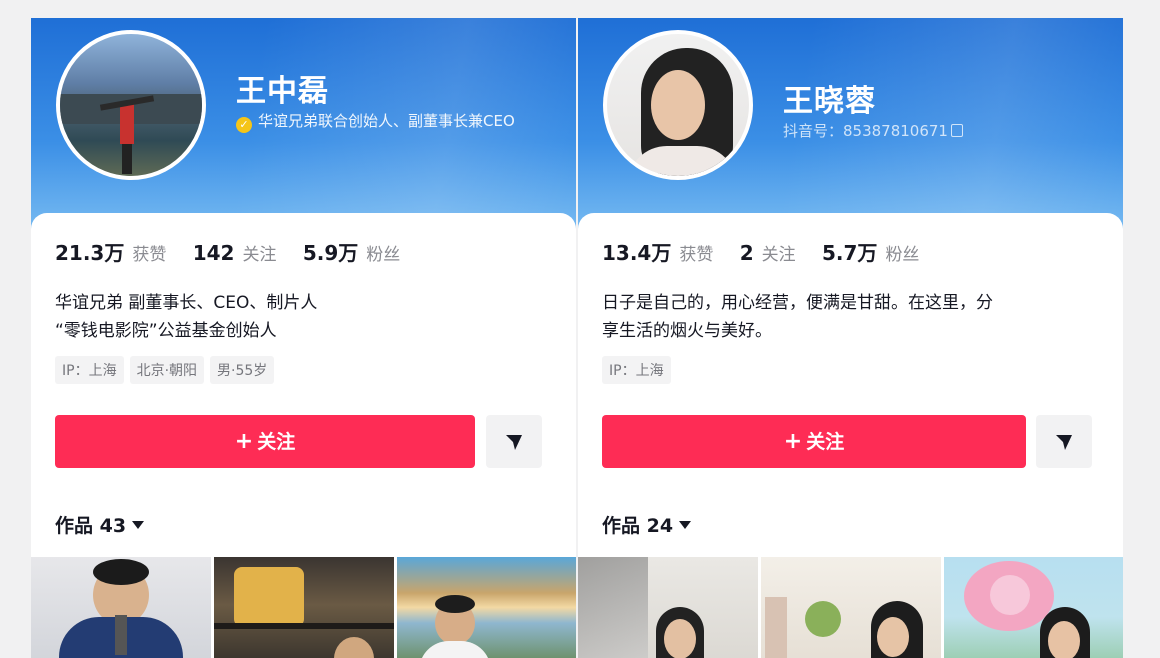 This screenshot has height=658, width=1160. What do you see at coordinates (330, 253) in the screenshot?
I see `stat-value: 5.9万` at bounding box center [330, 253].